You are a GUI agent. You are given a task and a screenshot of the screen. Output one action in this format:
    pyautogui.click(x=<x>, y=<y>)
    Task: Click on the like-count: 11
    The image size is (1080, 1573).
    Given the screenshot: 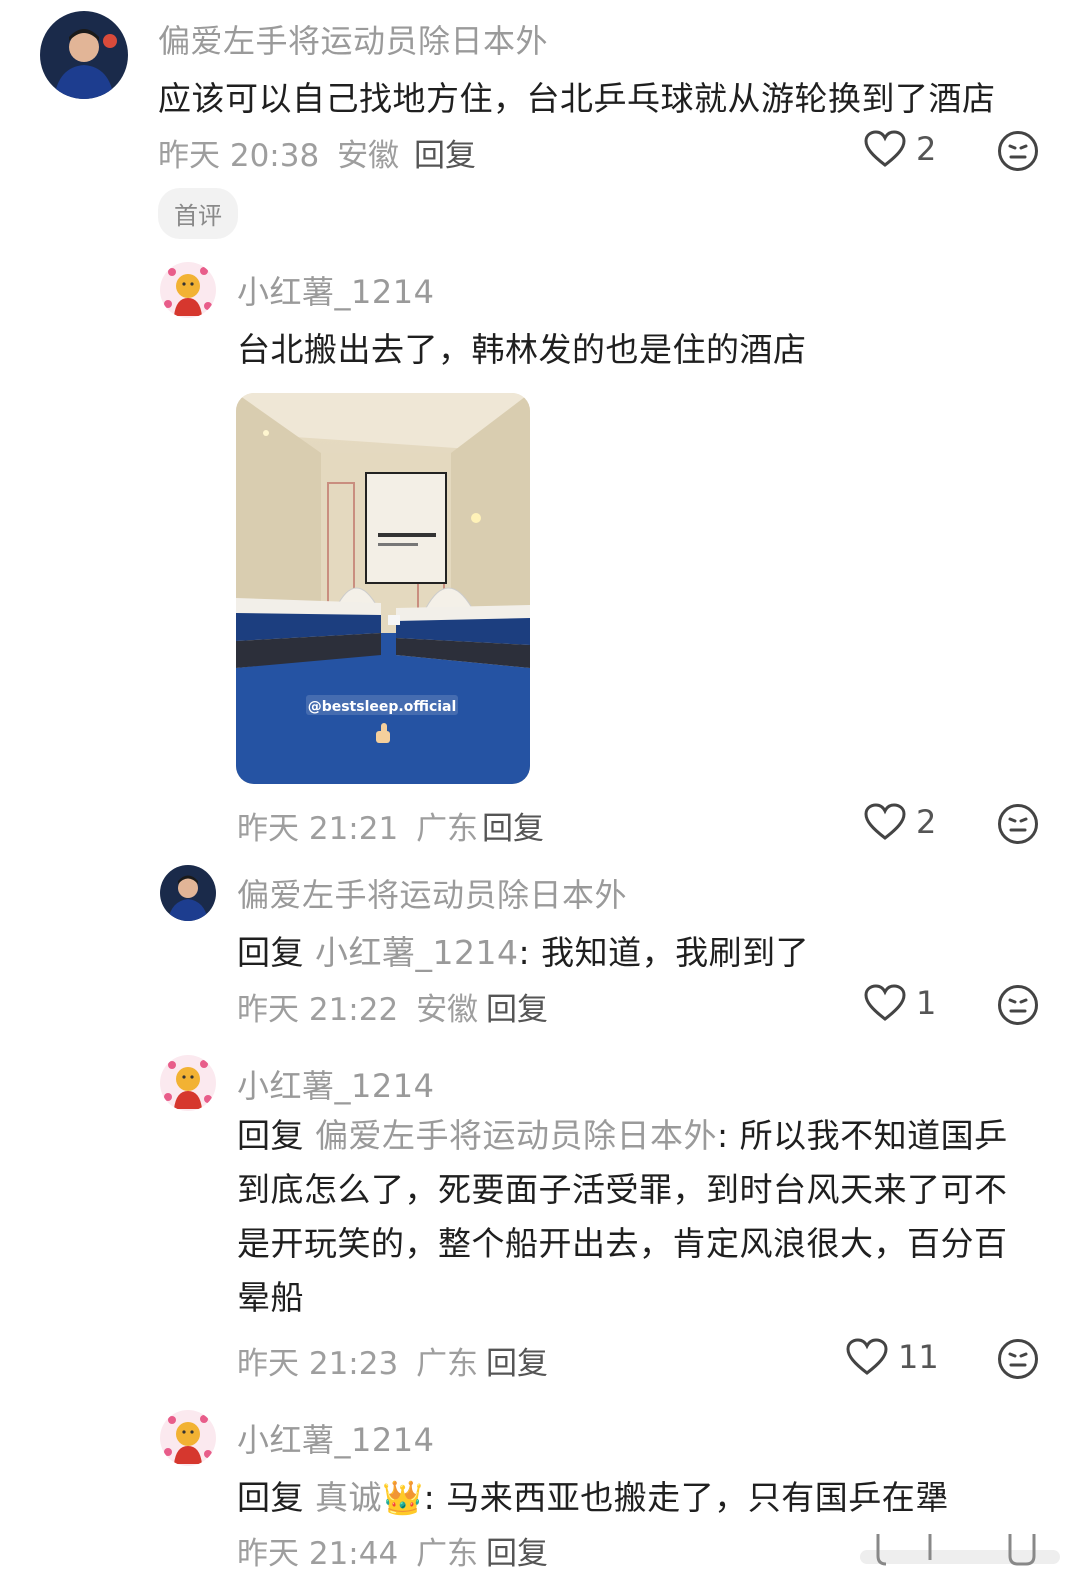 What is the action you would take?
    pyautogui.click(x=918, y=1357)
    